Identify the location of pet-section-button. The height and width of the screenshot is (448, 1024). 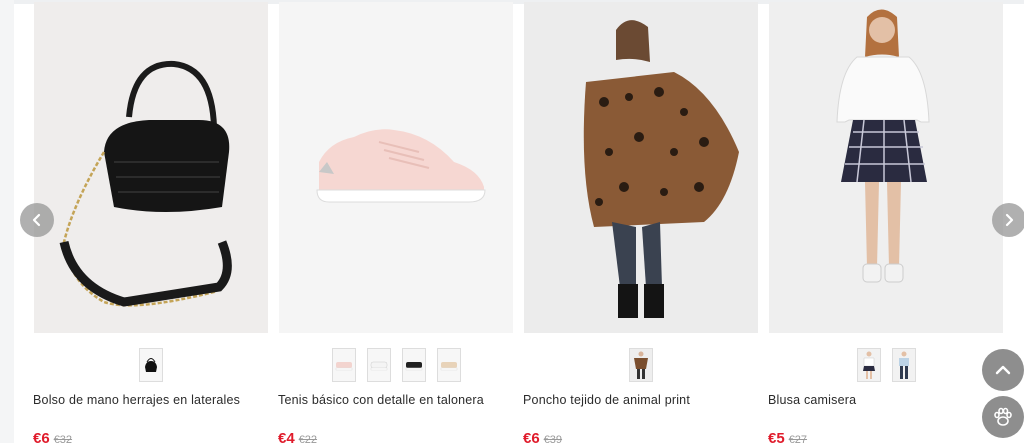
(1003, 417).